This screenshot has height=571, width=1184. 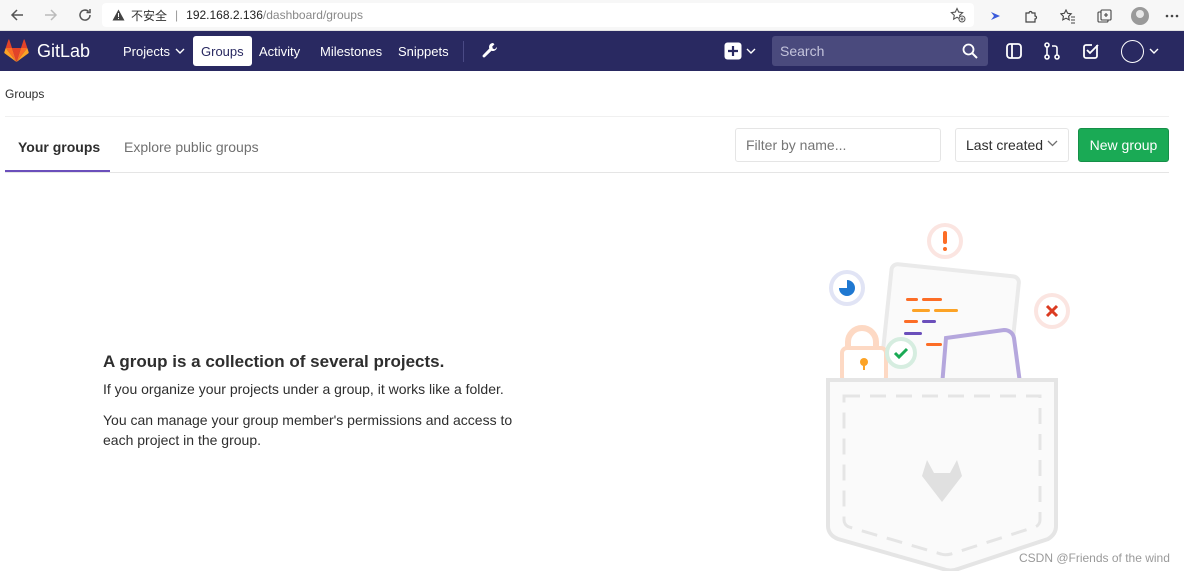 I want to click on nav-projects-label: Projects, so click(x=146, y=51).